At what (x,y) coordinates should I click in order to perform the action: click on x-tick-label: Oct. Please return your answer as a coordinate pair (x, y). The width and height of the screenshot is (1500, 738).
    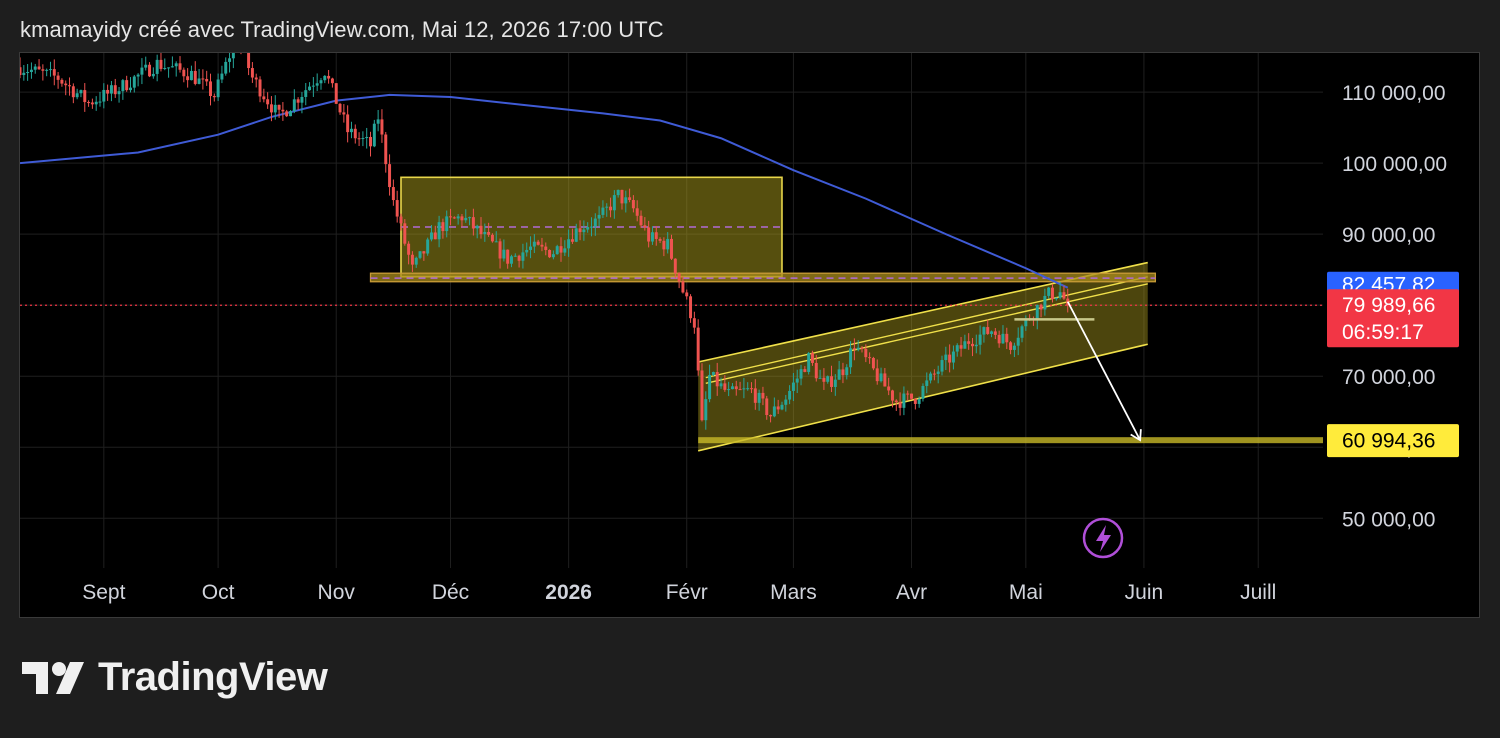
    Looking at the image, I should click on (218, 592).